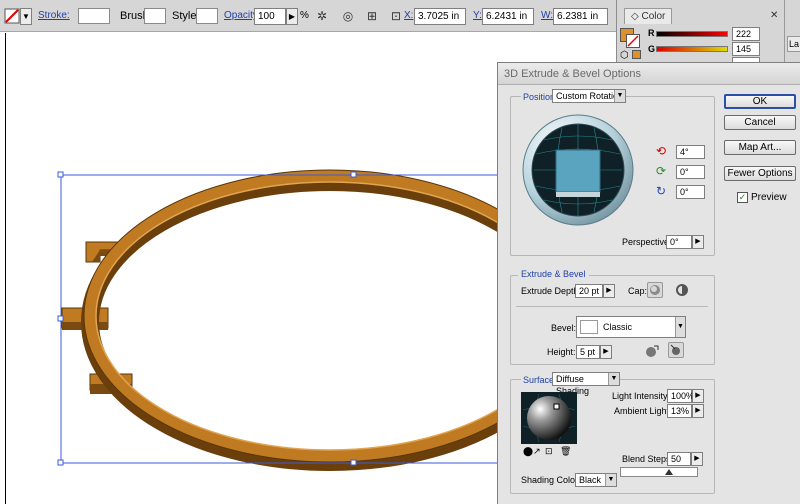 This screenshot has height=504, width=800. What do you see at coordinates (565, 451) in the screenshot?
I see `delete-light-icon: 🗑` at bounding box center [565, 451].